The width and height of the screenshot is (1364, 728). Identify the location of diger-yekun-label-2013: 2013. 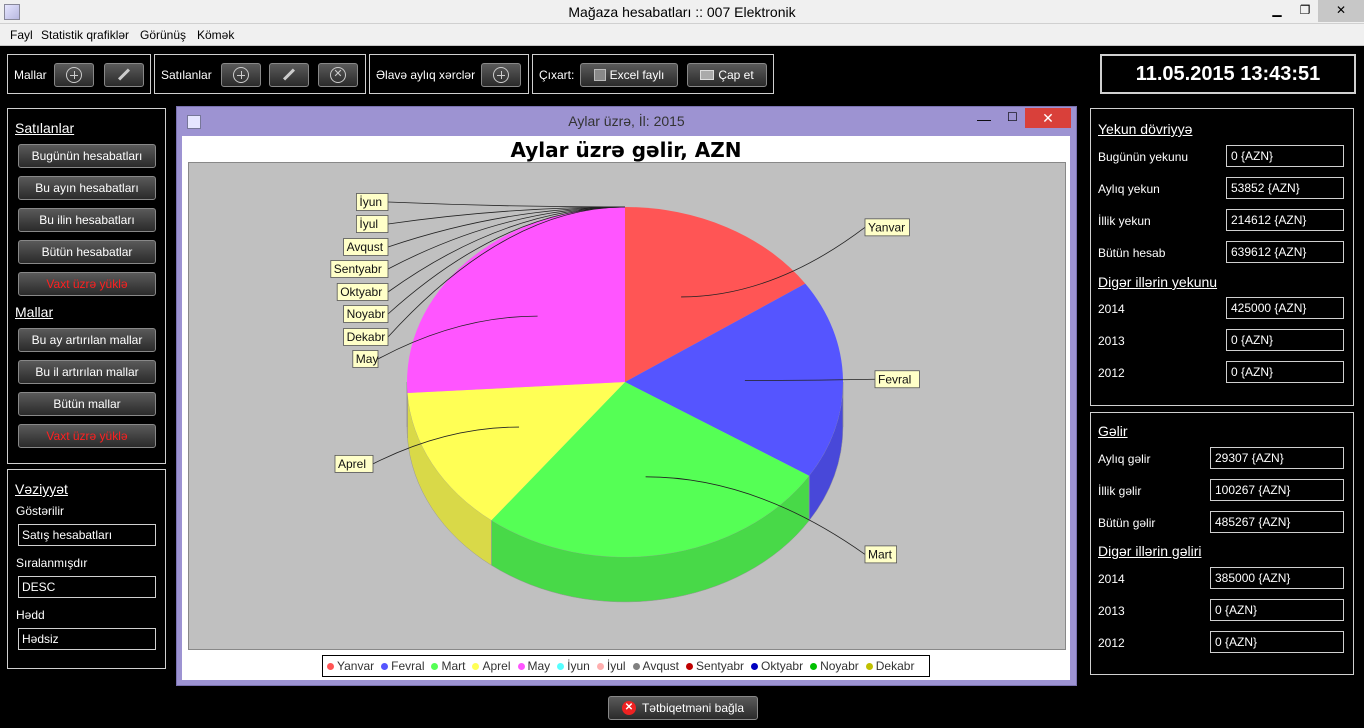
(1111, 341).